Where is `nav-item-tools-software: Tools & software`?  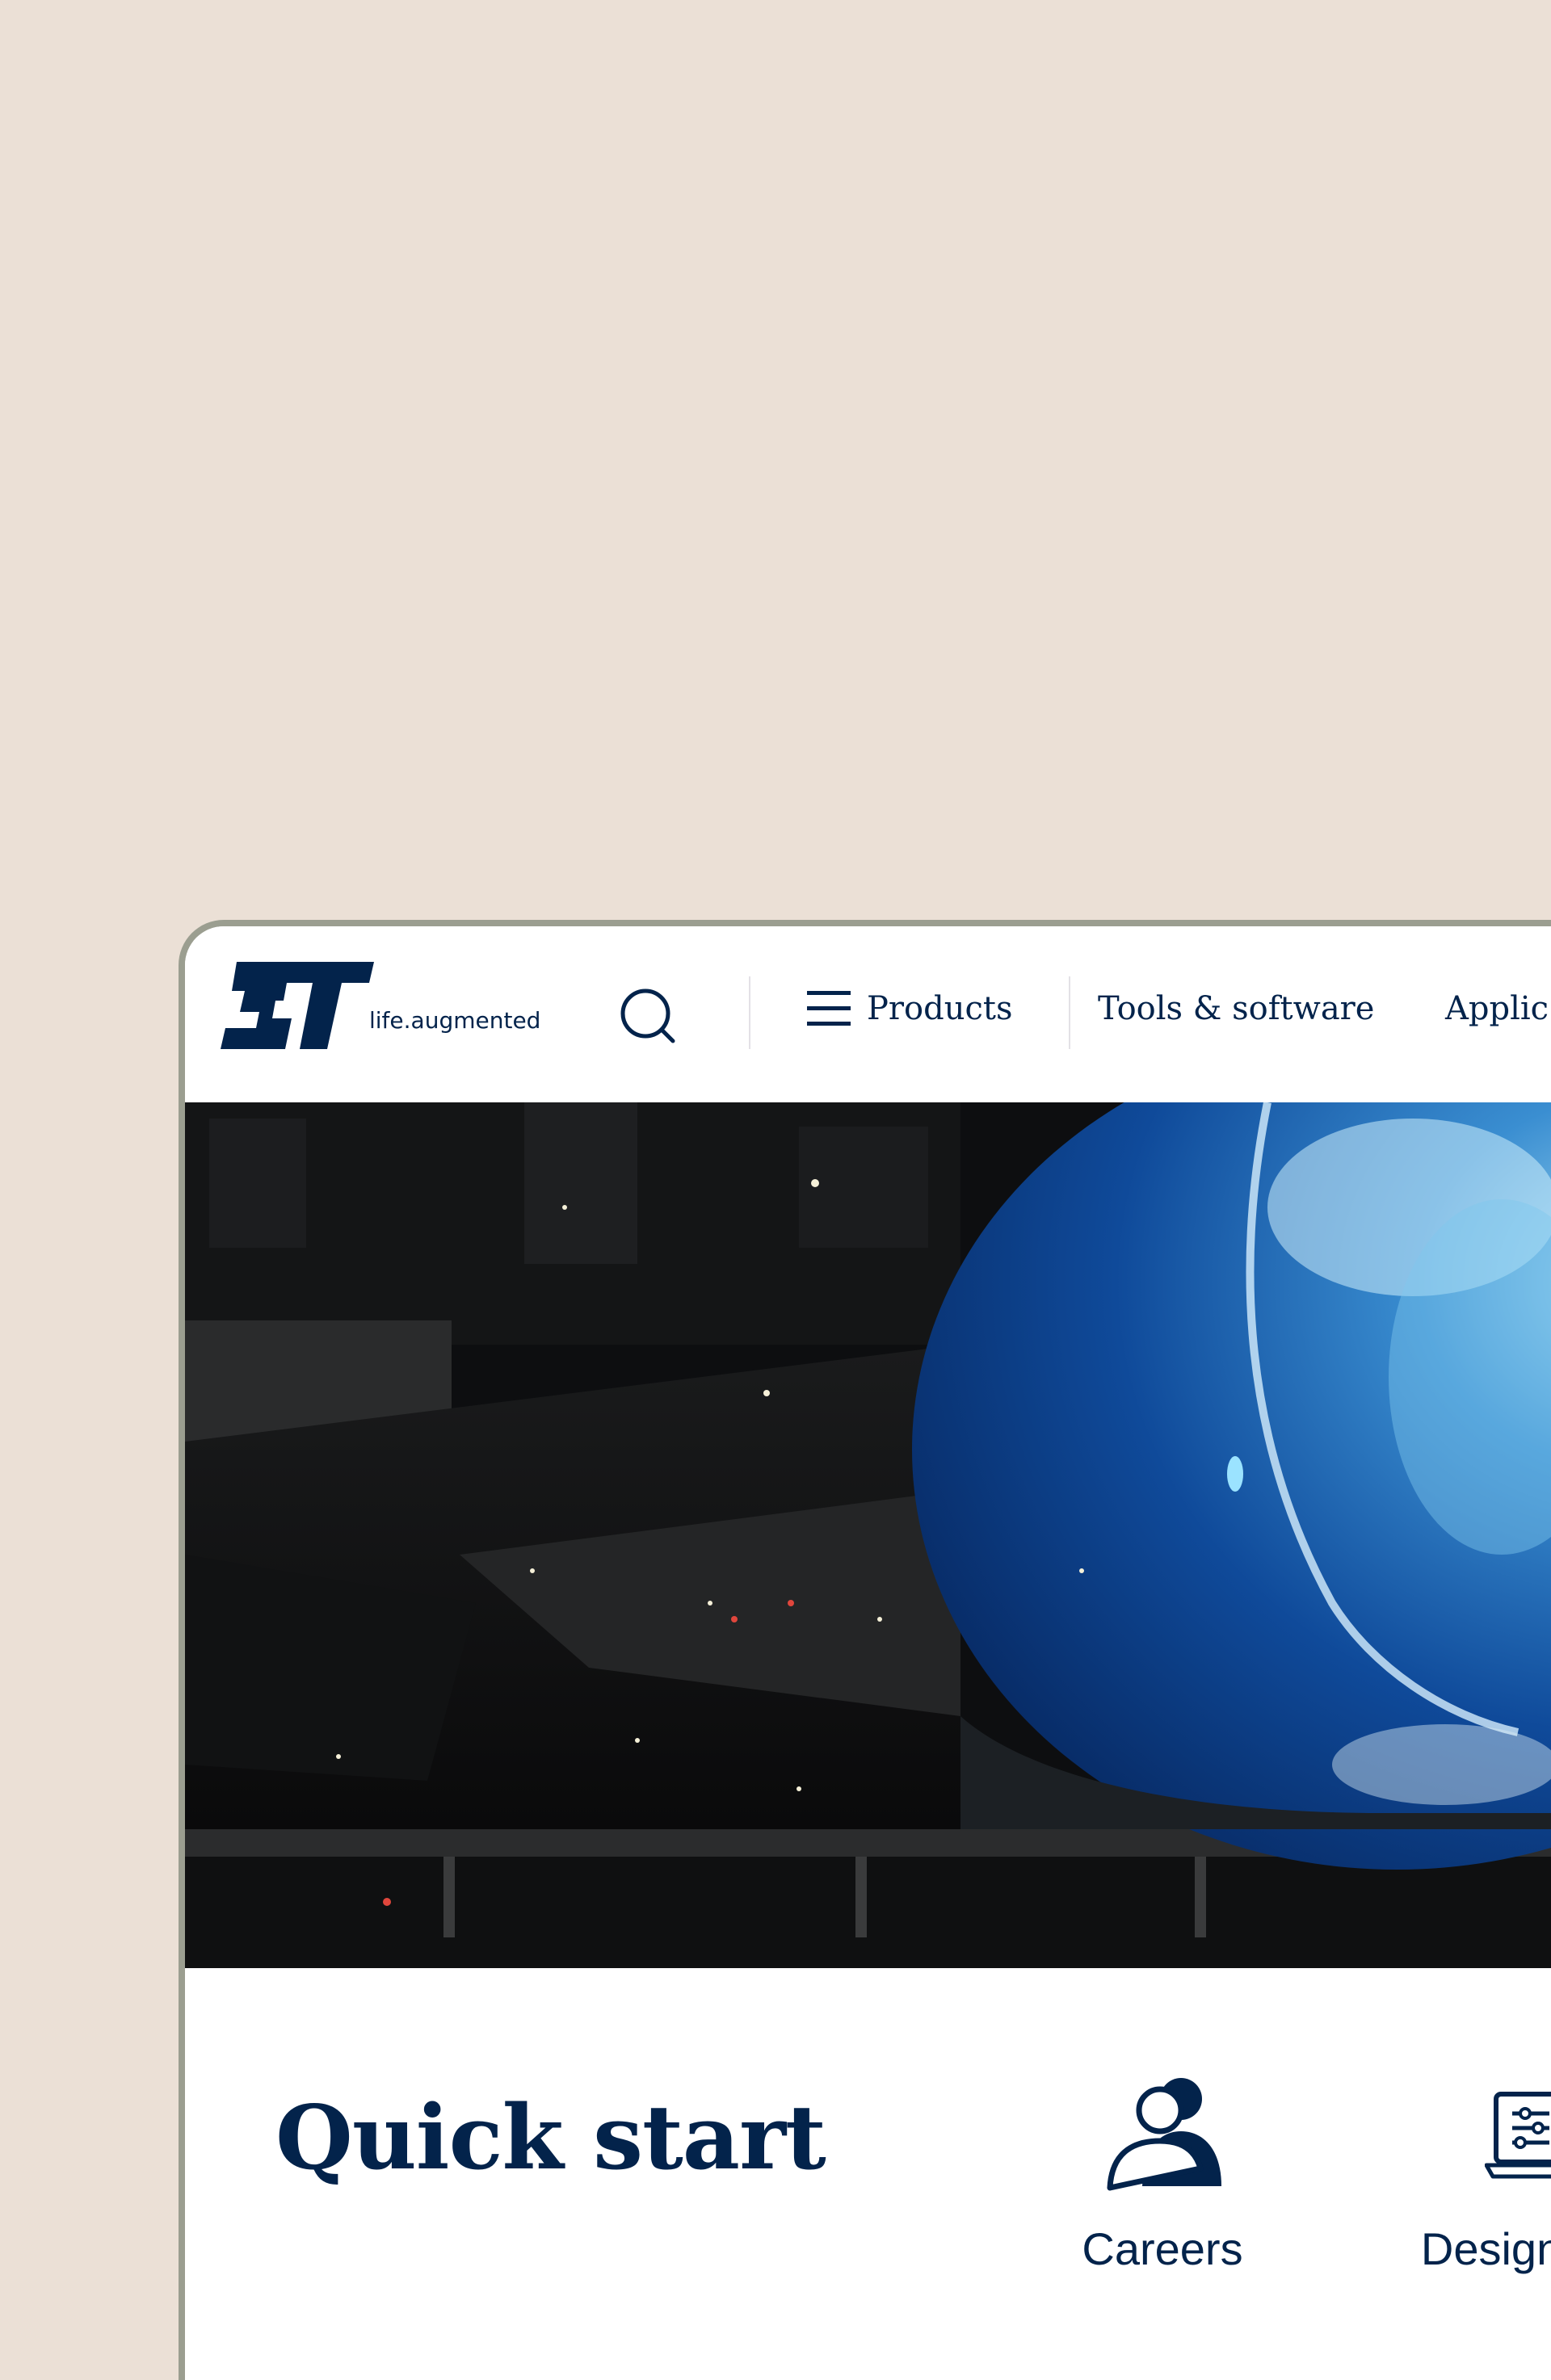
nav-item-tools-software: Tools & software is located at coordinates (1236, 1009).